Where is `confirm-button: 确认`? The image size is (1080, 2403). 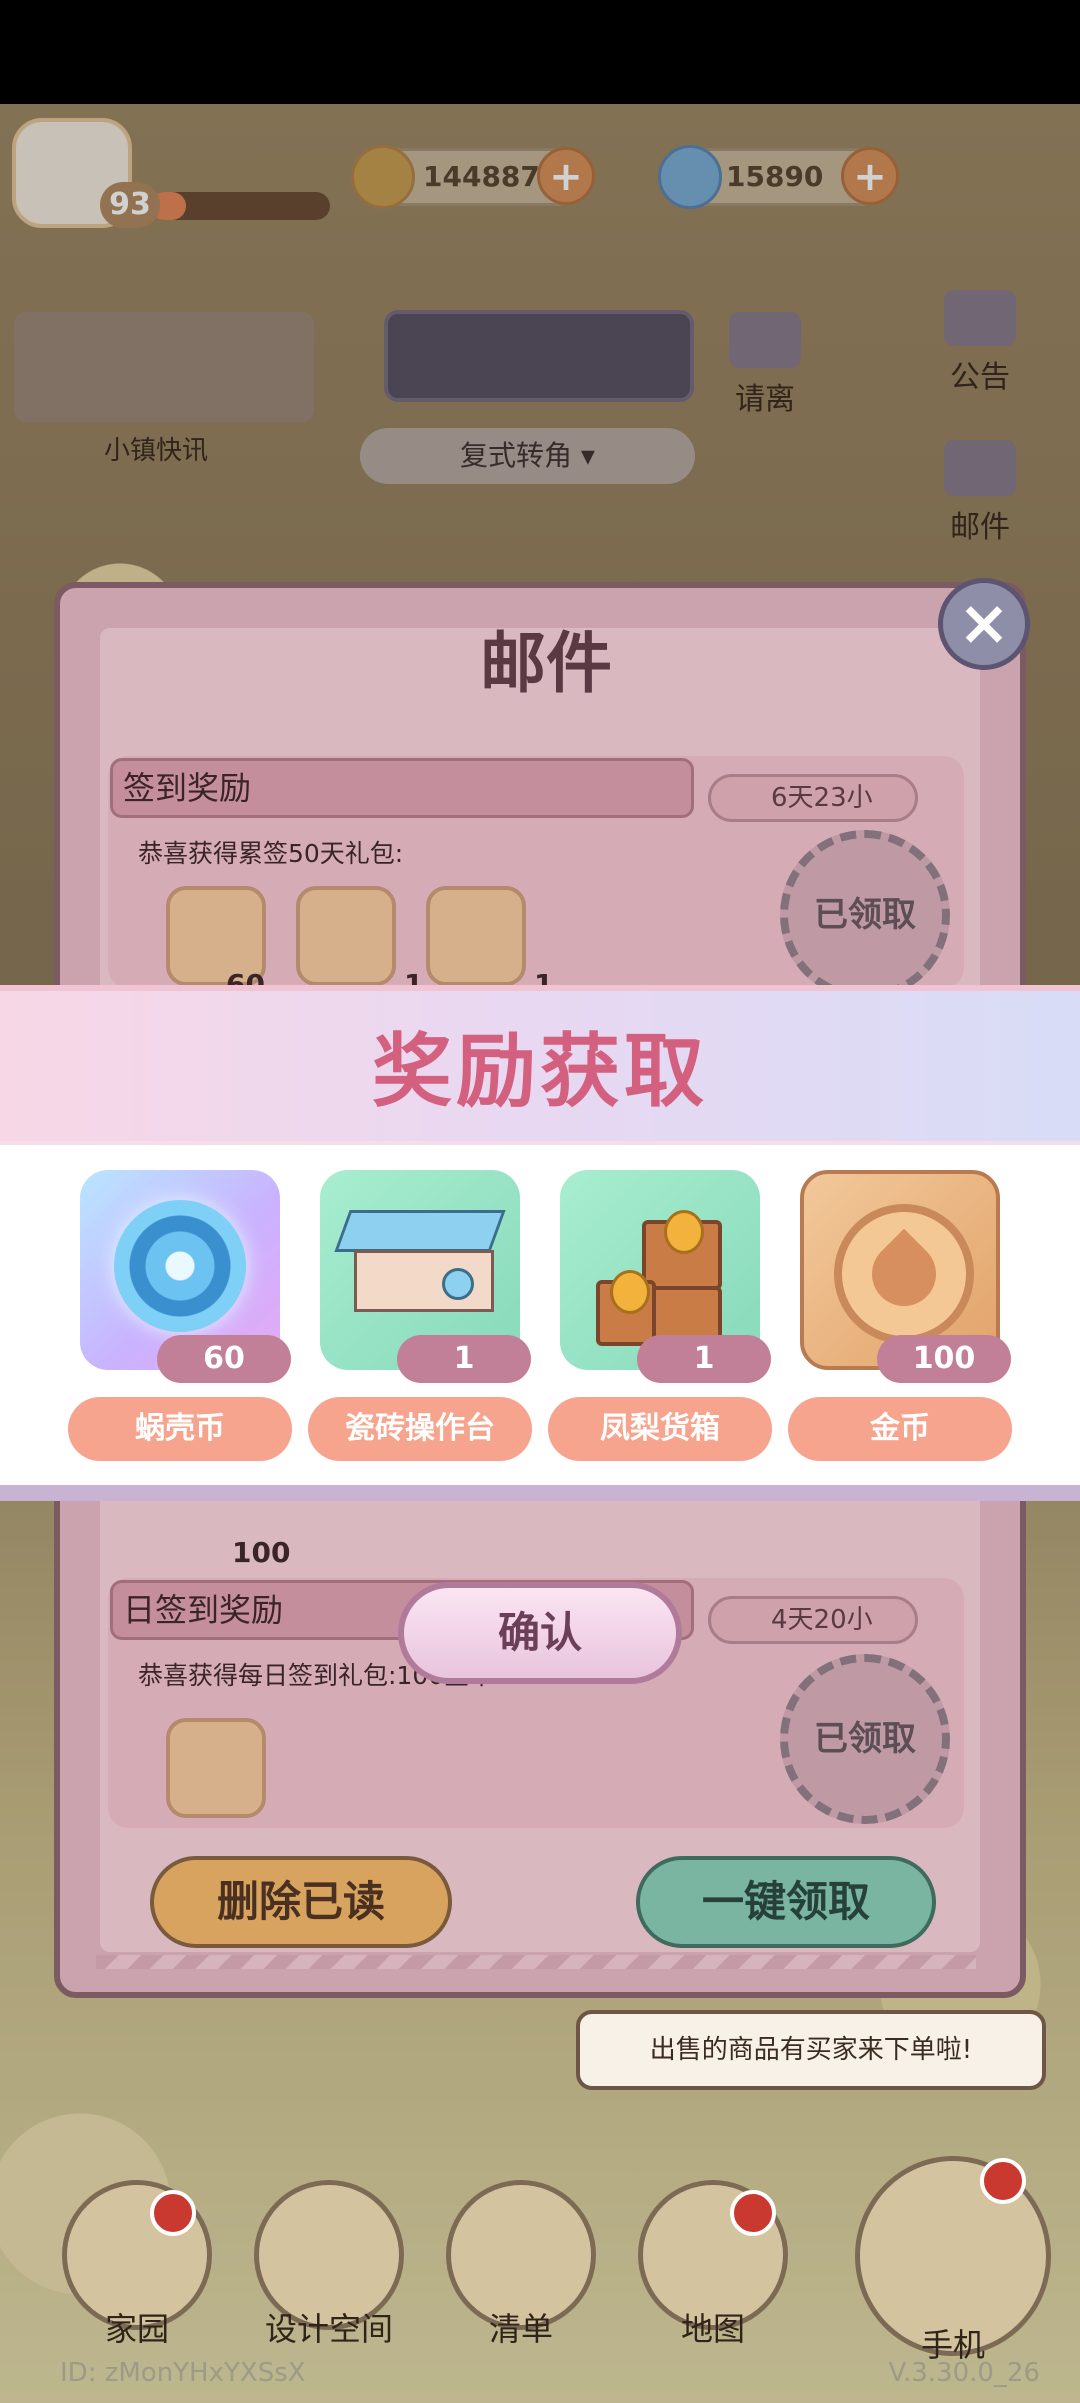 confirm-button: 确认 is located at coordinates (540, 1633).